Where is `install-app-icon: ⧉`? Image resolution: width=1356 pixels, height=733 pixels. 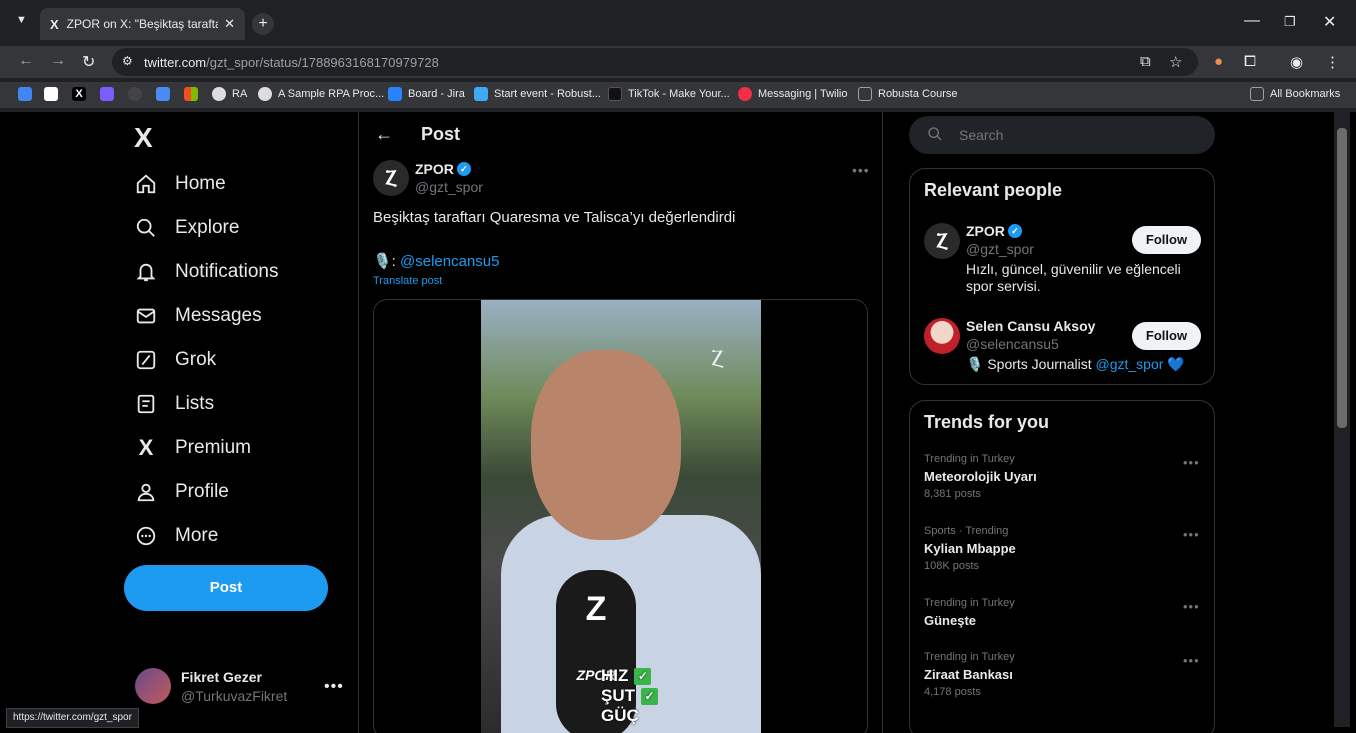
install-app-icon: ⧉ is located at coordinates (1145, 61).